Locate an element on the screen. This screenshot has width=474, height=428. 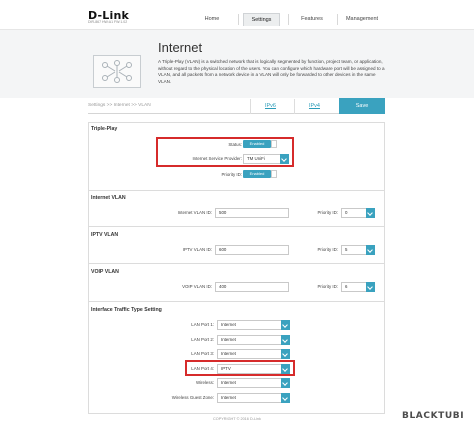
lan-port-1-label: LAN Port 1: is located at coordinates (202, 324).